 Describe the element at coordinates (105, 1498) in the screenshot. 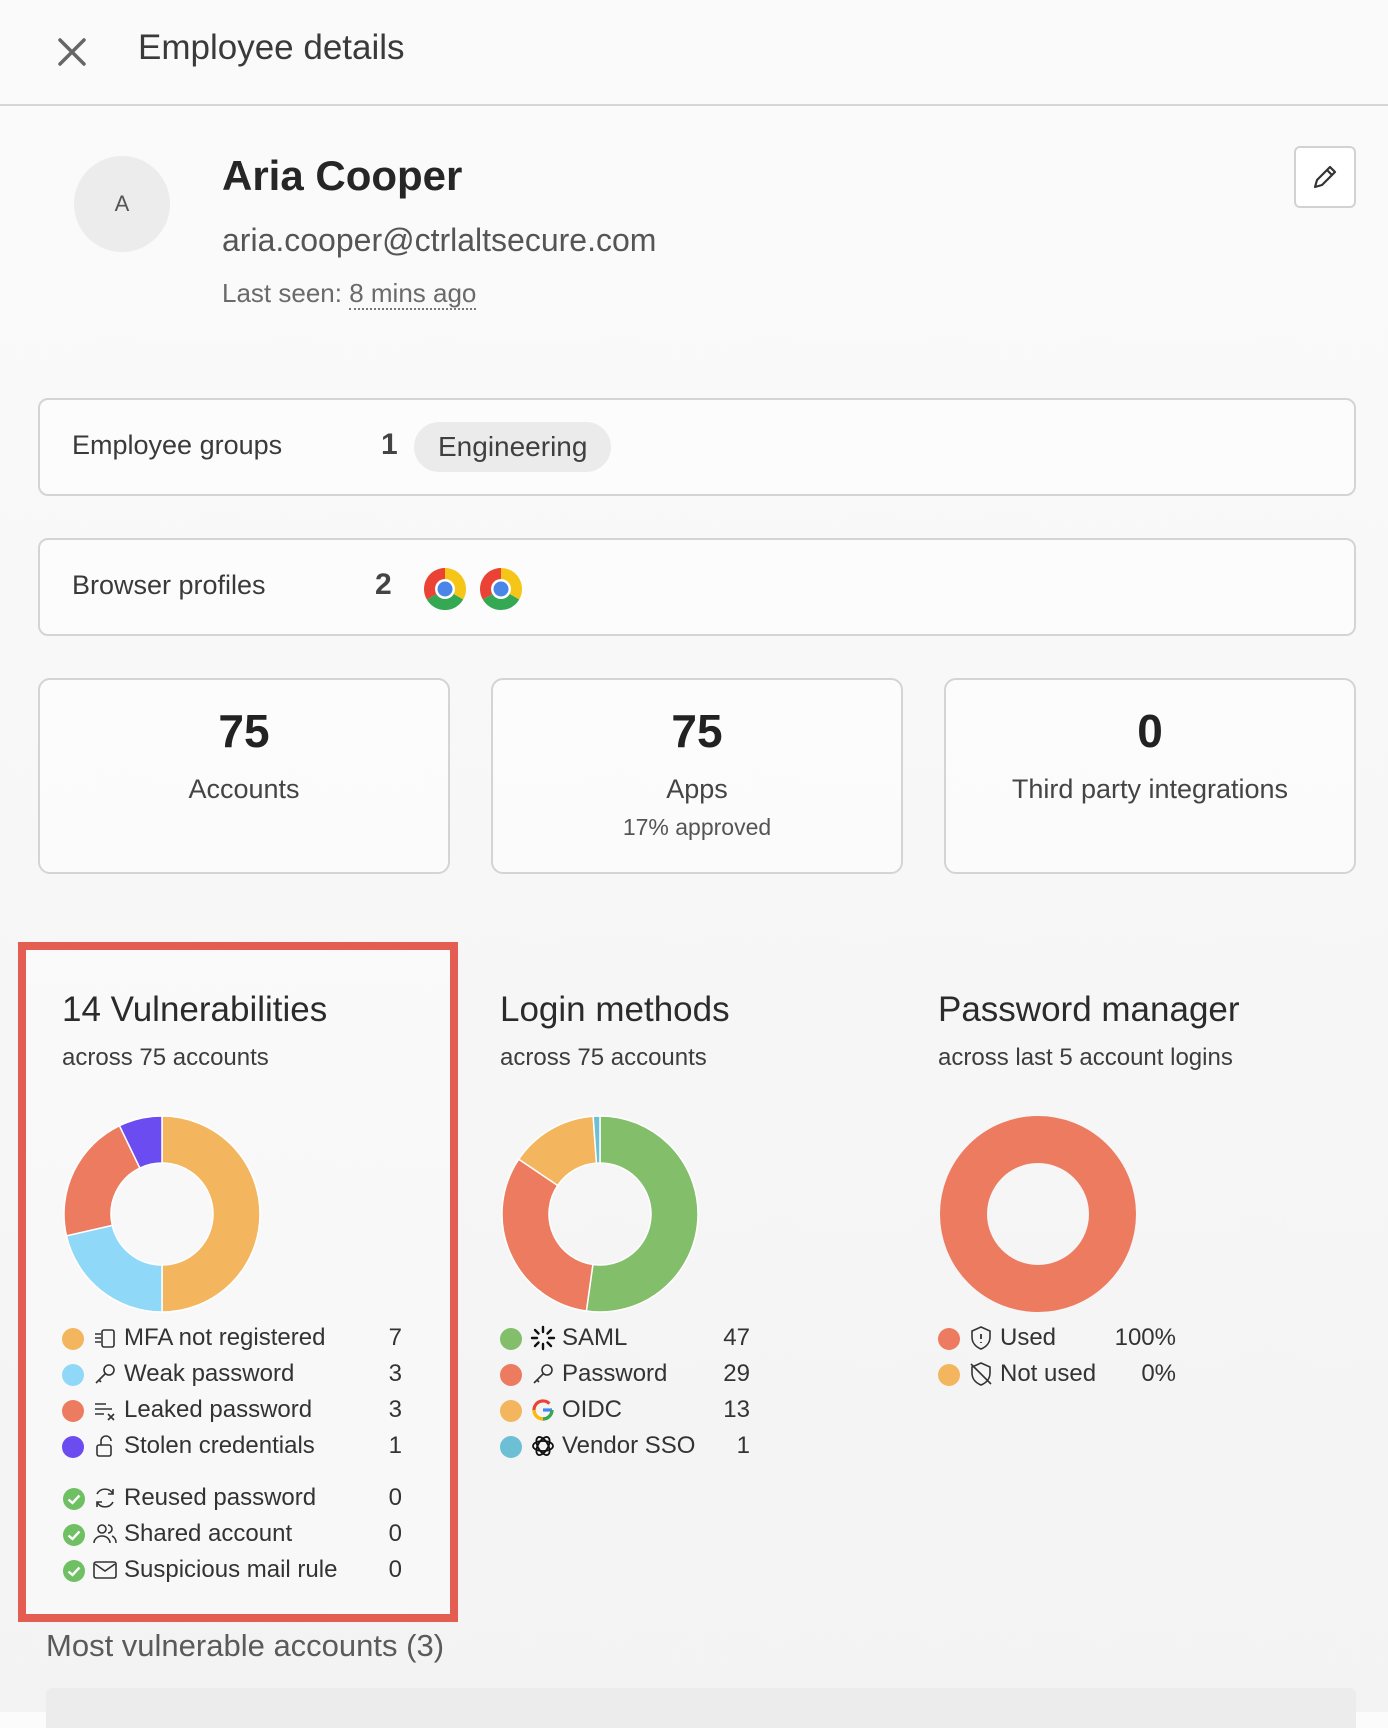

I see `refresh-icon` at that location.